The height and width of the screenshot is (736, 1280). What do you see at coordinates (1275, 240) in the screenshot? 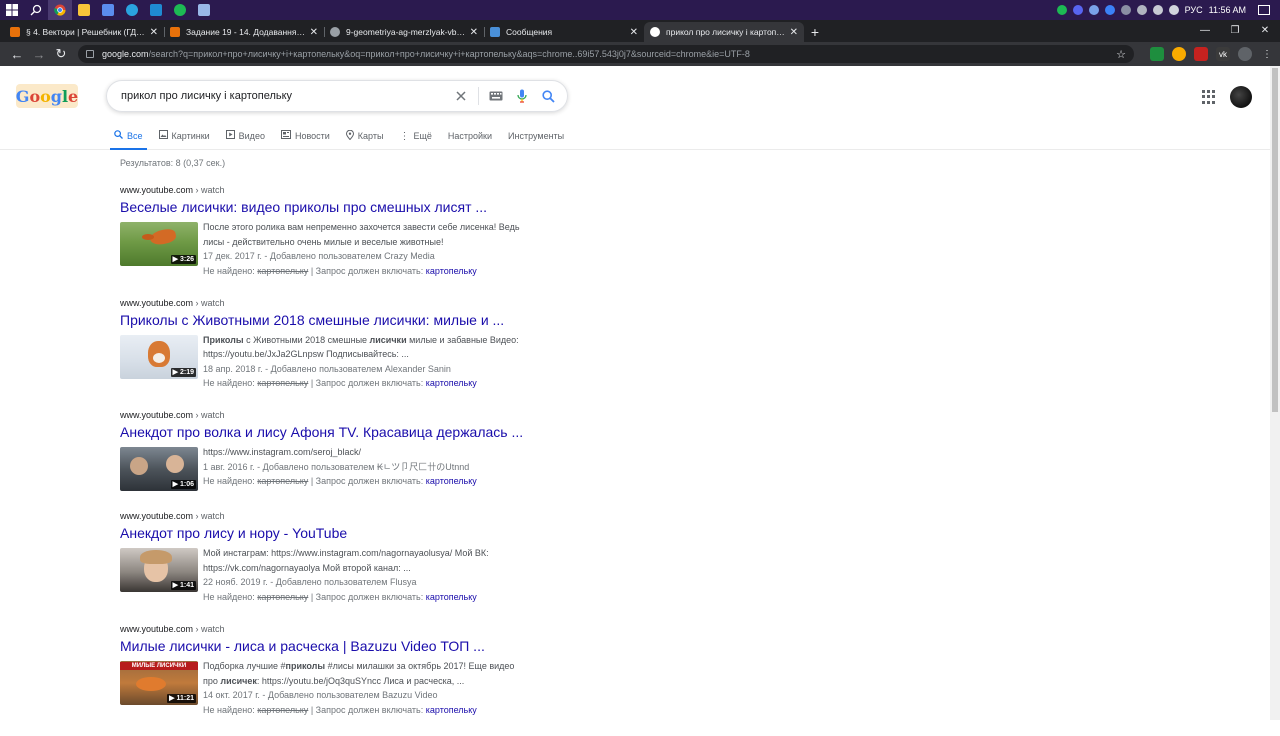
I see `scrollbar-thumb` at bounding box center [1275, 240].